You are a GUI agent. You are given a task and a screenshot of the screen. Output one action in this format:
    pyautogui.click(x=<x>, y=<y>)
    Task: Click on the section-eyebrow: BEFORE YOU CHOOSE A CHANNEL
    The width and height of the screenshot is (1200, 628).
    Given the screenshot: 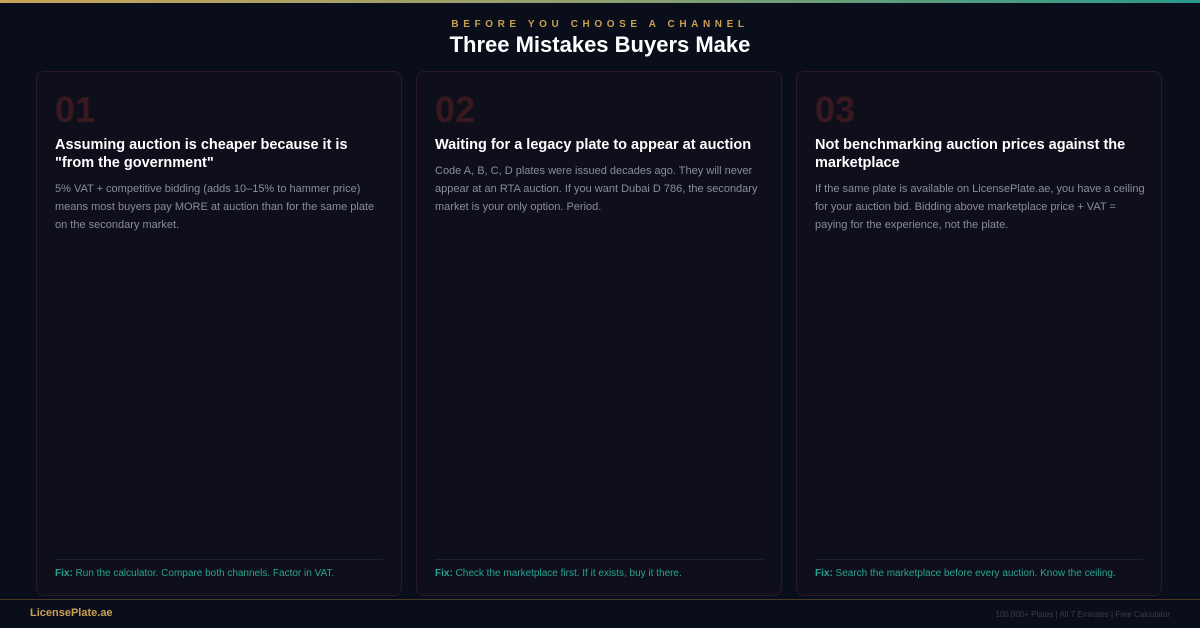 What is the action you would take?
    pyautogui.click(x=600, y=24)
    